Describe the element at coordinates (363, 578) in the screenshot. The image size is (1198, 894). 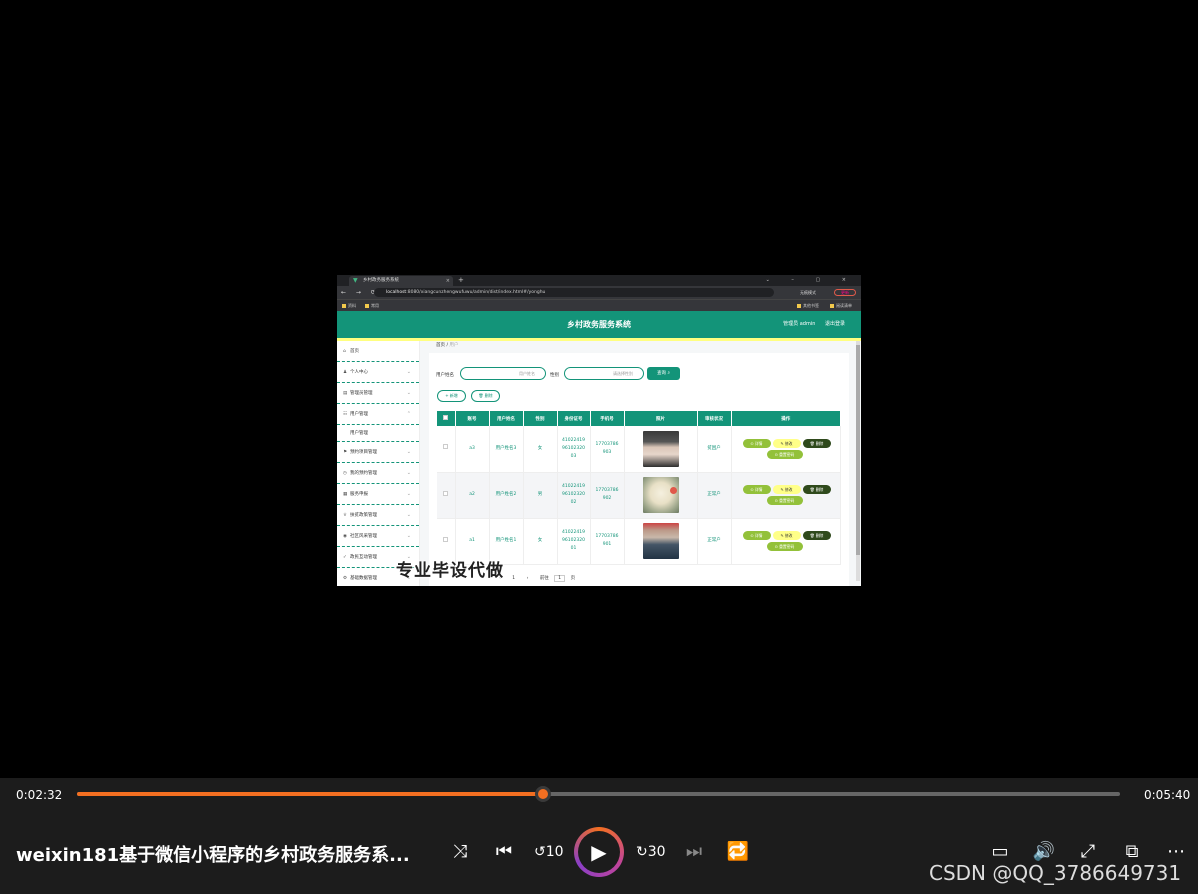
I see `sidebar-item-label: 基础数据管理` at that location.